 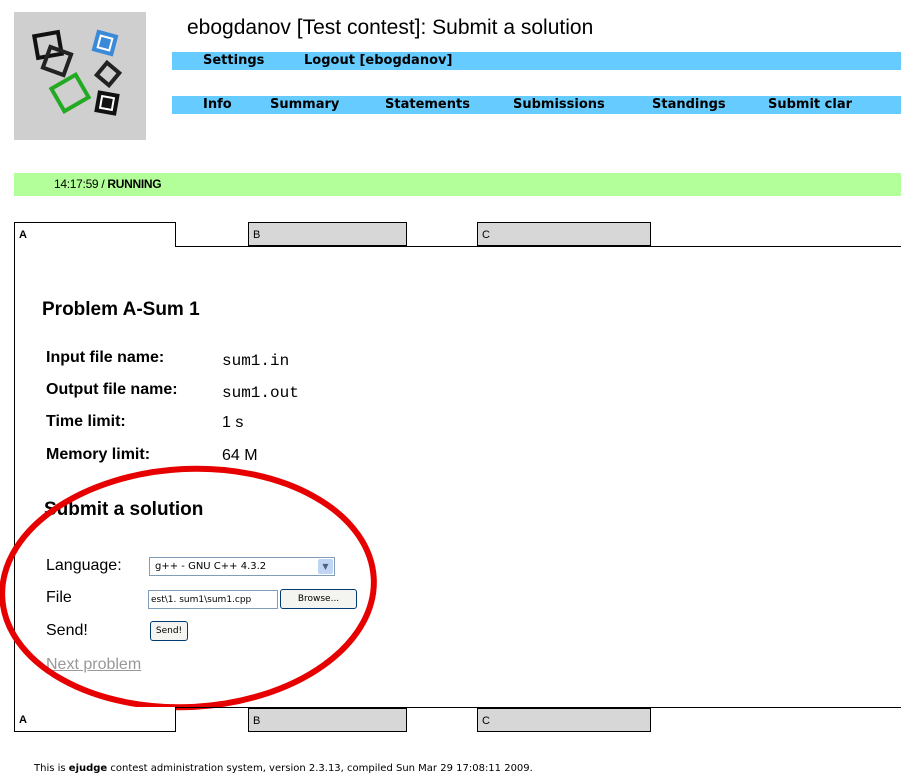 What do you see at coordinates (121, 309) in the screenshot?
I see `problem-heading: Problem A-Sum 1` at bounding box center [121, 309].